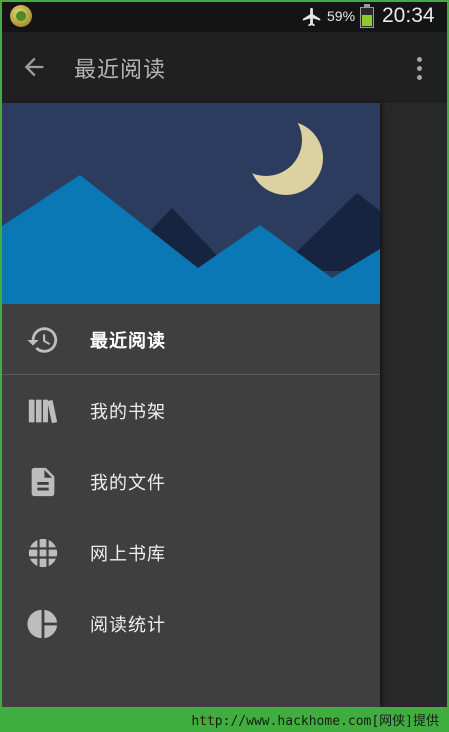 This screenshot has width=449, height=732. What do you see at coordinates (191, 339) in the screenshot?
I see `menu-item-recent: 最近阅读` at bounding box center [191, 339].